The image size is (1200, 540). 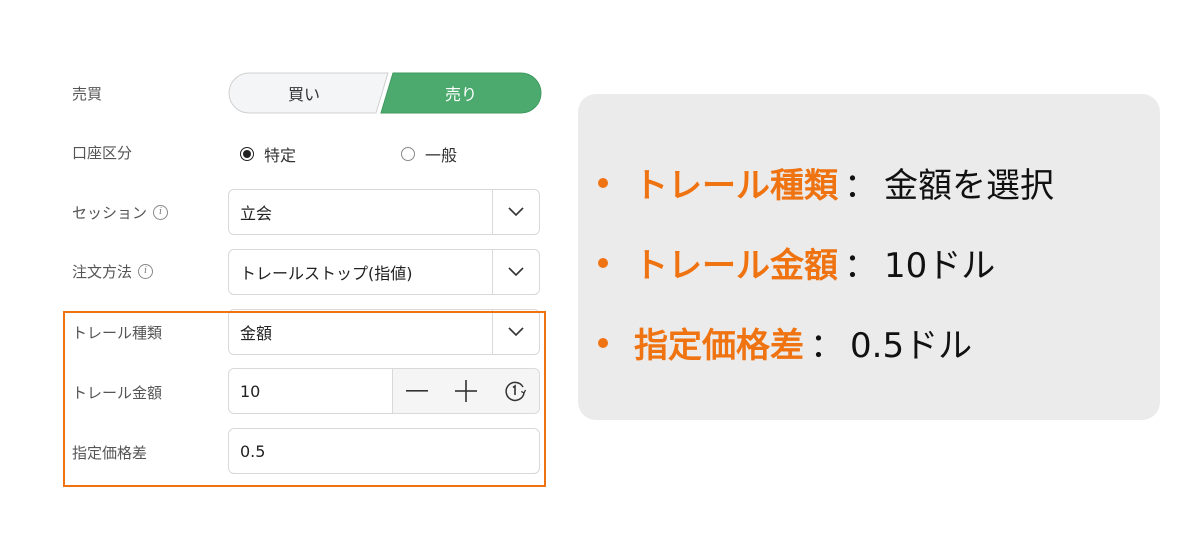 I want to click on trail-amount-label: トレール金額, so click(x=117, y=392).